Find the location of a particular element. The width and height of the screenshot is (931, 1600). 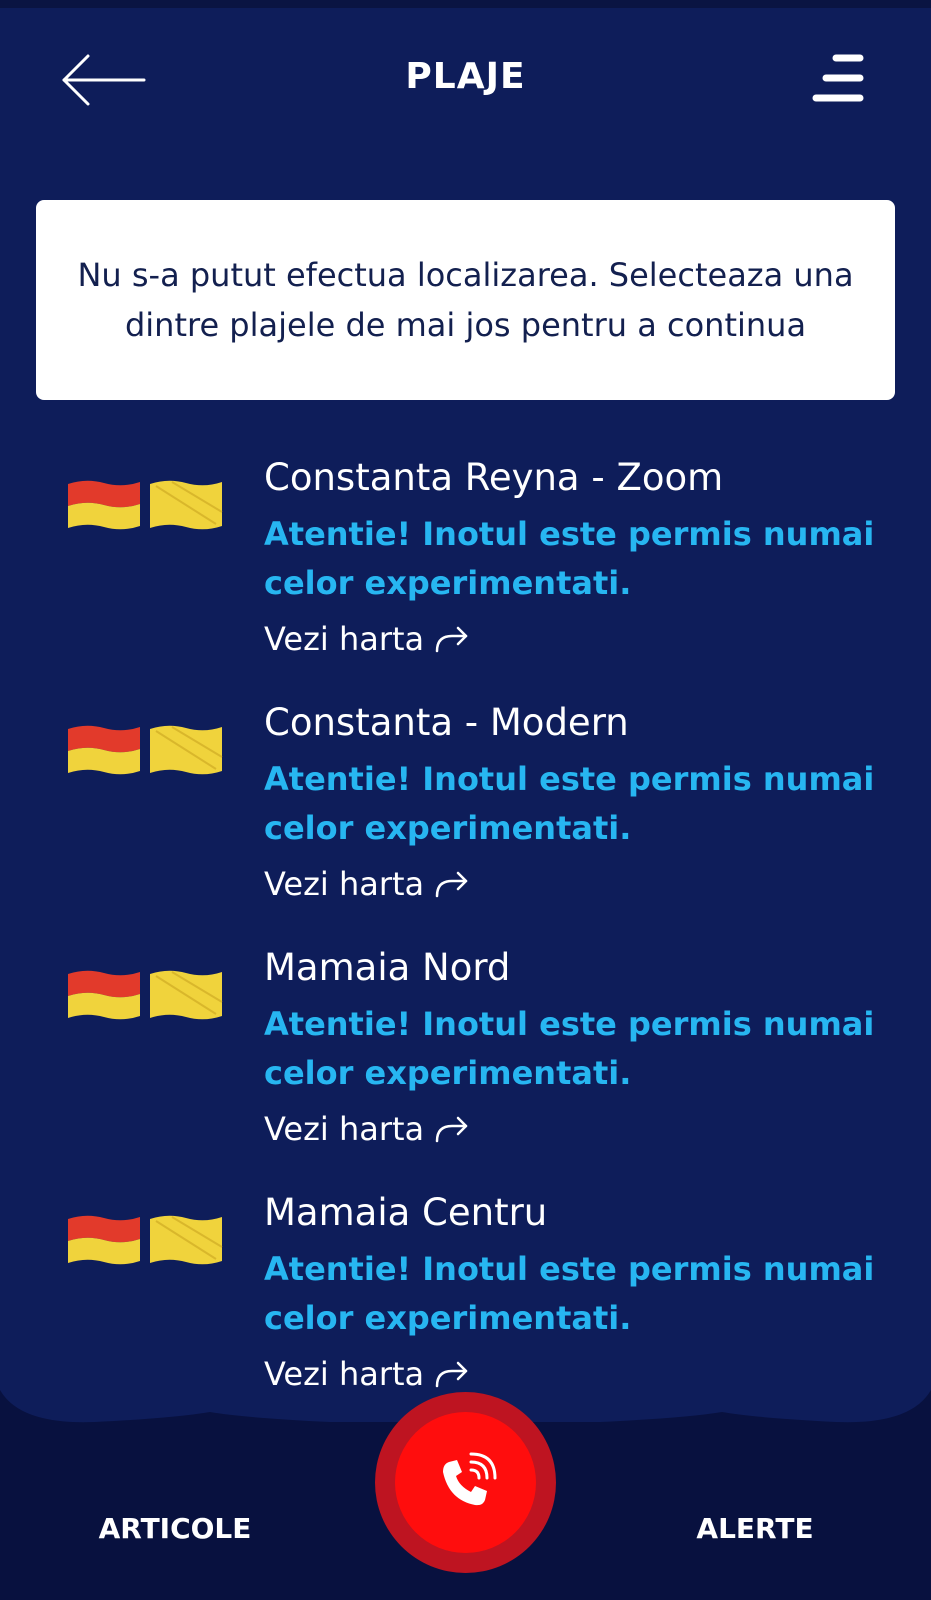

emergency-call-button is located at coordinates (465, 1482).